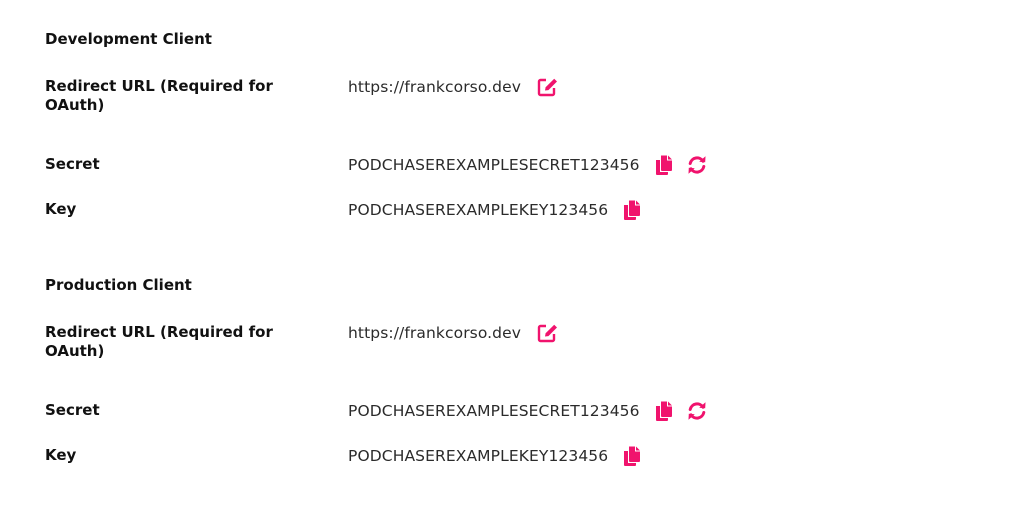  What do you see at coordinates (118, 285) in the screenshot?
I see `section-title: Production Client` at bounding box center [118, 285].